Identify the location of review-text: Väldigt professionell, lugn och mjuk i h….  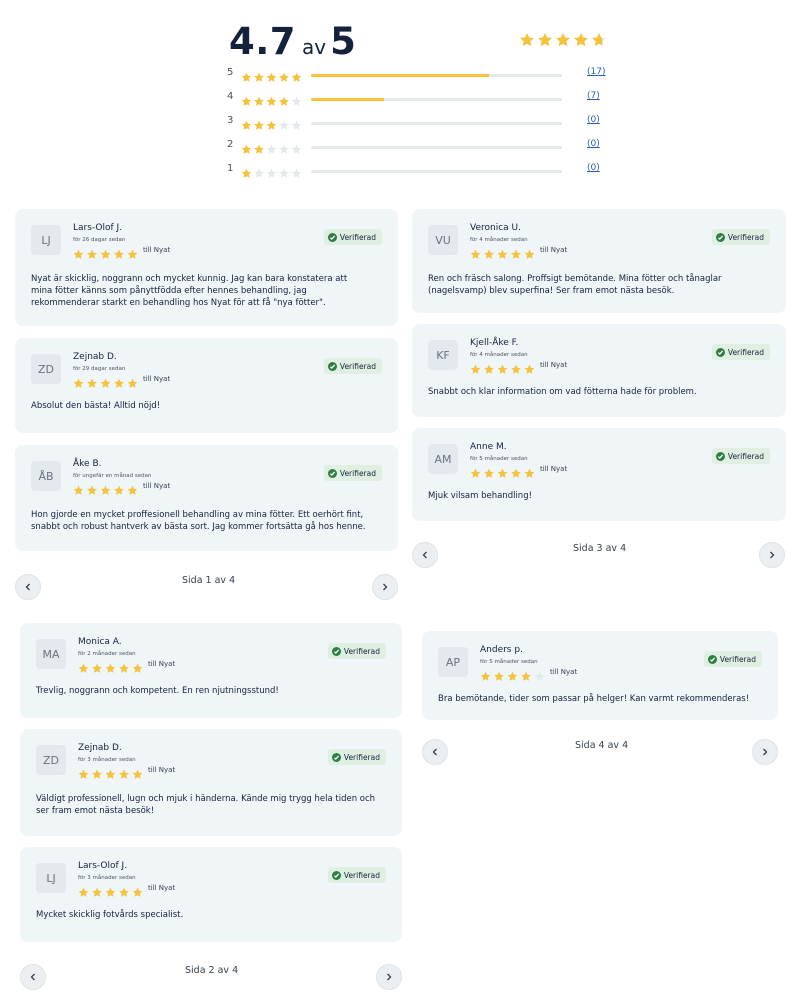
(205, 805).